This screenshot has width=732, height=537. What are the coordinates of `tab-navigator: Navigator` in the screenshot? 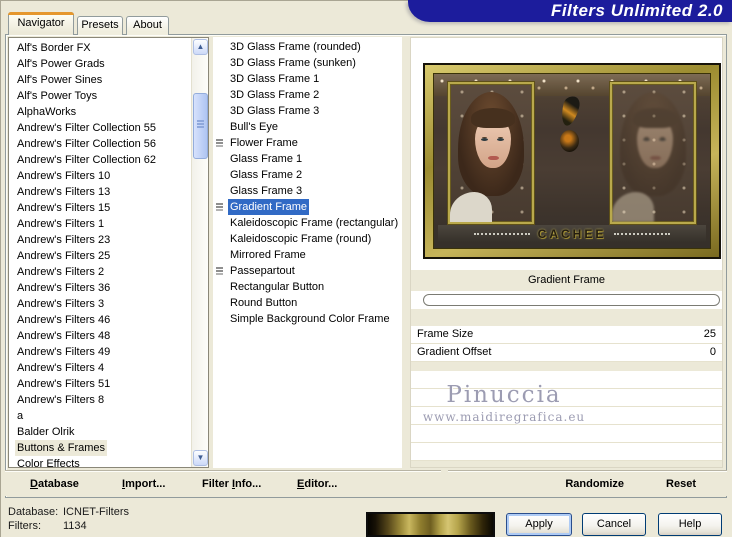 It's located at (41, 23).